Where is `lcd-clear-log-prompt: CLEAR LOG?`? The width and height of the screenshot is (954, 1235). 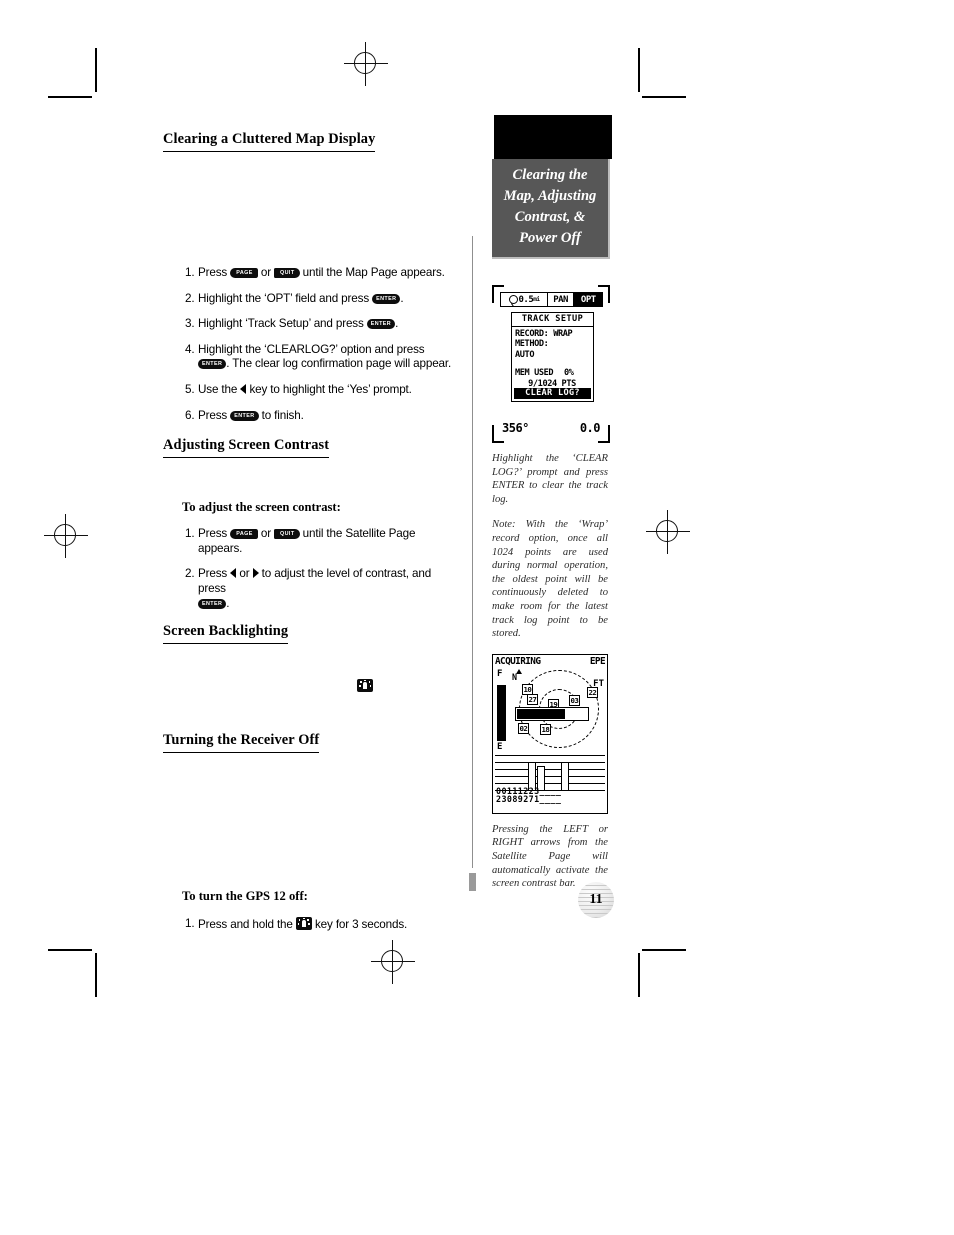
lcd-clear-log-prompt: CLEAR LOG? is located at coordinates (552, 393).